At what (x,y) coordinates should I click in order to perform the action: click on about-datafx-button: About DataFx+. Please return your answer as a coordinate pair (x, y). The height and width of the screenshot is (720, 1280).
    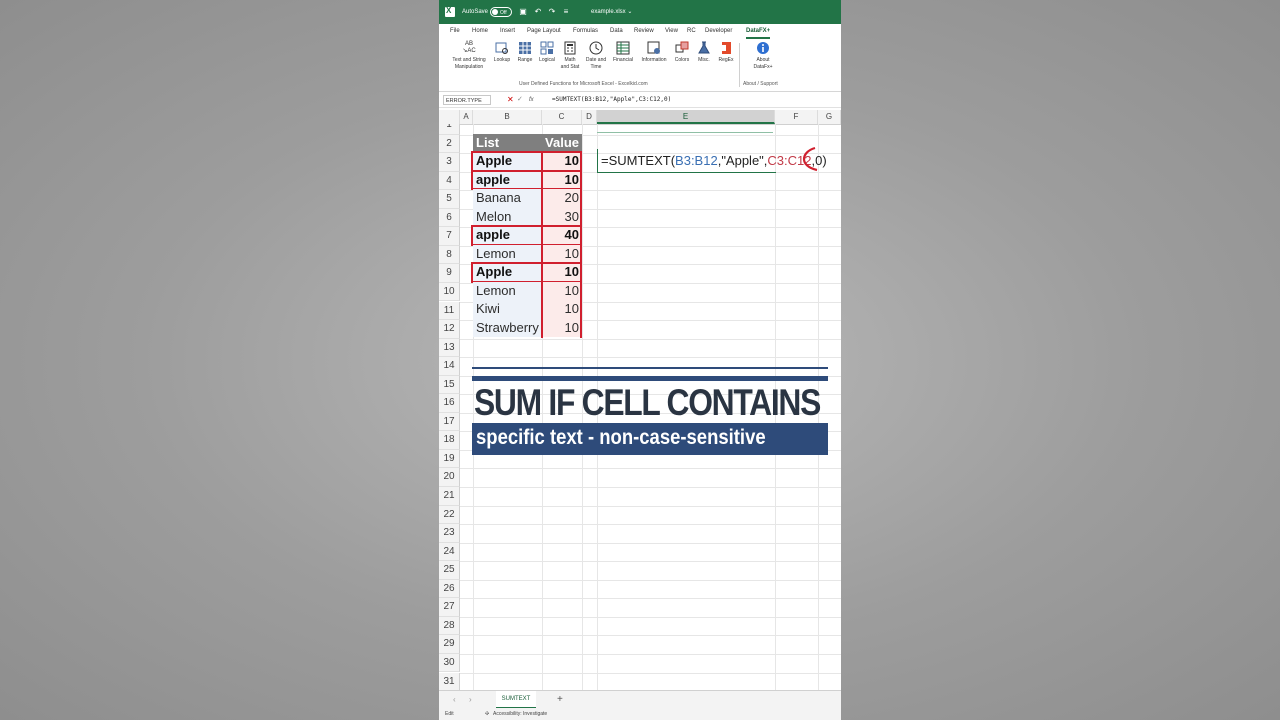
    Looking at the image, I should click on (763, 56).